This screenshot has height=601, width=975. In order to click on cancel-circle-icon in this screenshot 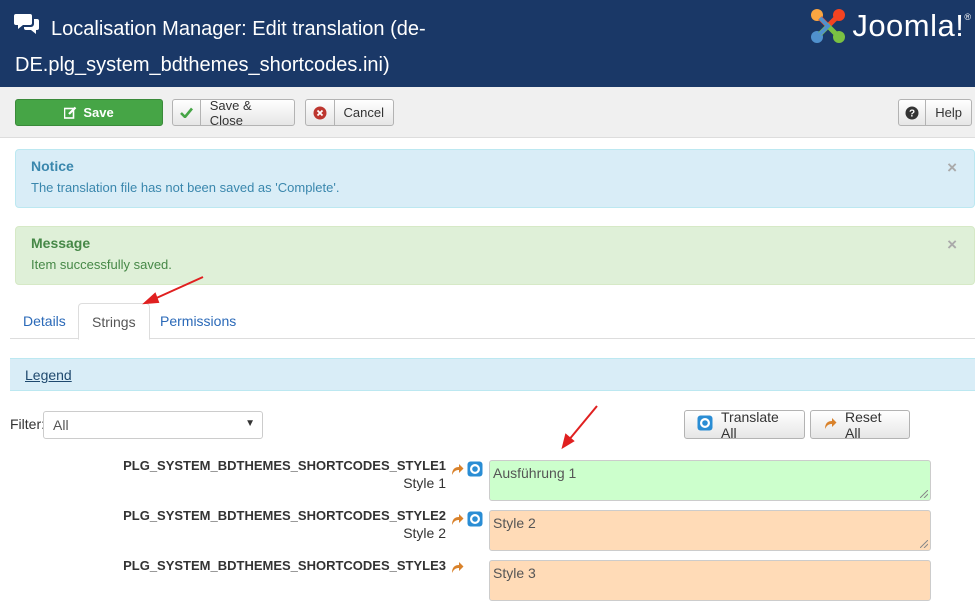, I will do `click(320, 112)`.